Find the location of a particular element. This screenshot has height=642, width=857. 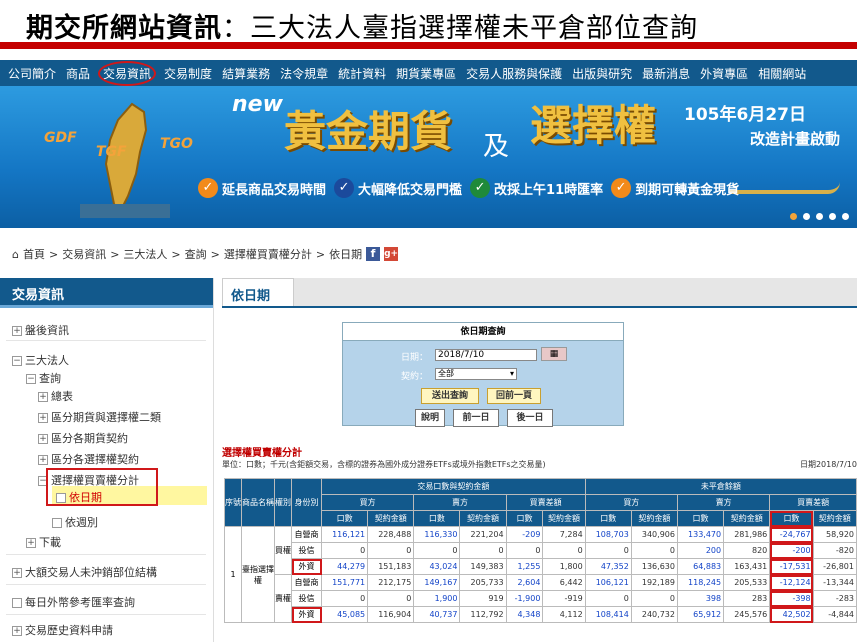

value-cell: -1,900 is located at coordinates (524, 598).